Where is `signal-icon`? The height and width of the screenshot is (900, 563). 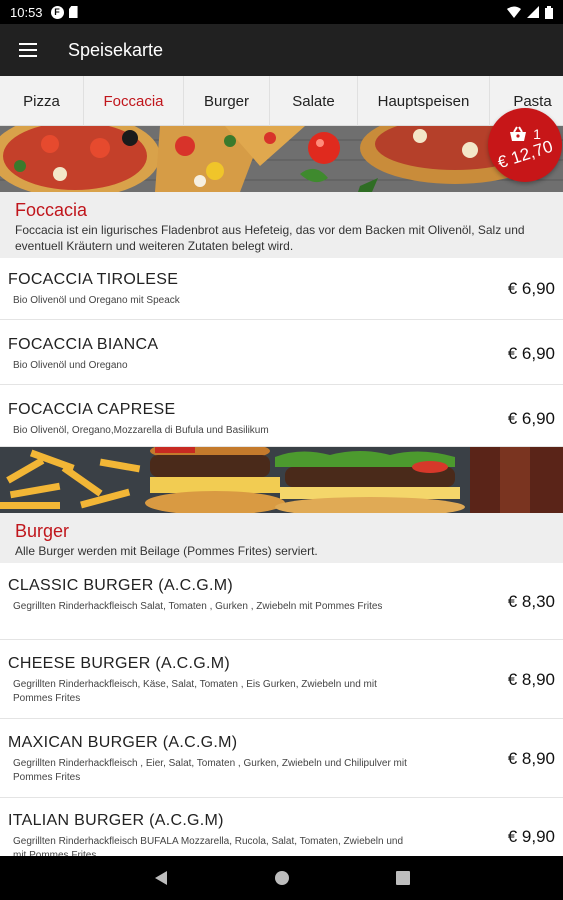 signal-icon is located at coordinates (533, 12).